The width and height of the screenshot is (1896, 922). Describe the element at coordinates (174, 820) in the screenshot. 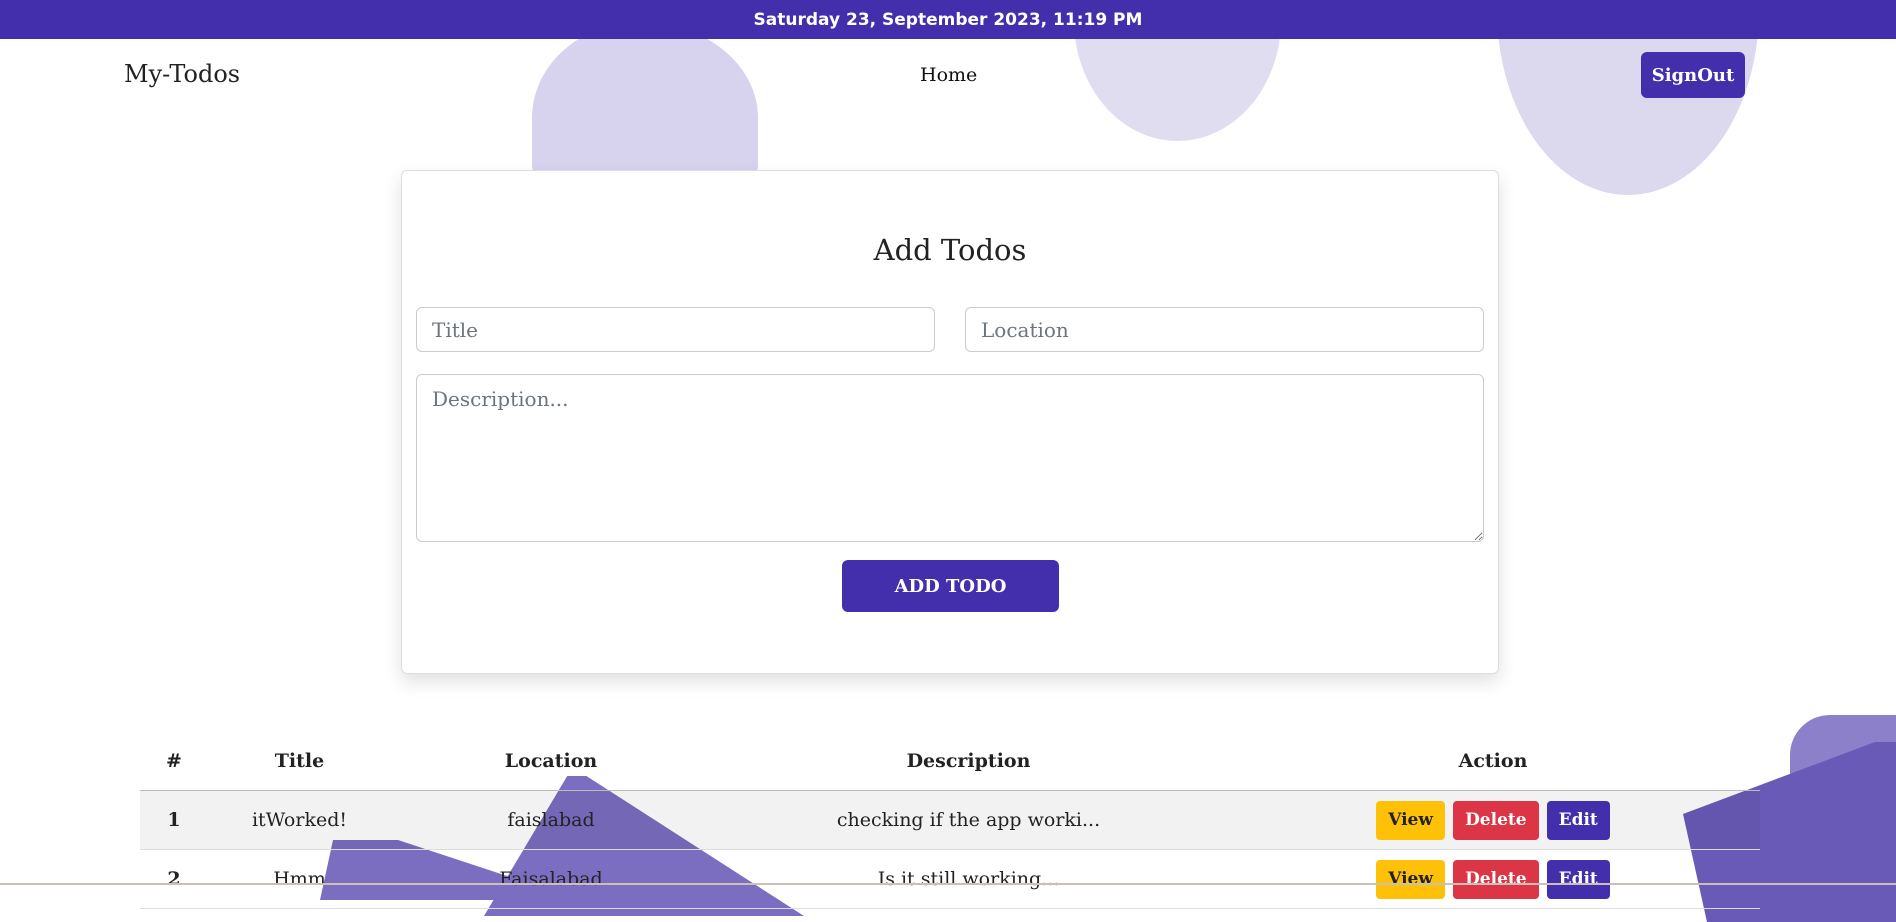

I see `row-number: 1` at that location.